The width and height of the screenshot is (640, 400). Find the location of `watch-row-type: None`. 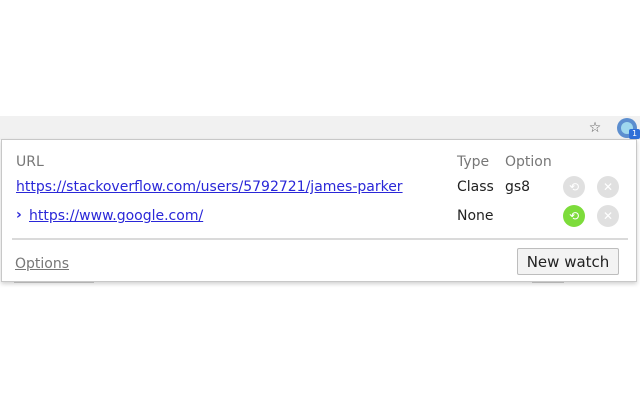

watch-row-type: None is located at coordinates (475, 216).